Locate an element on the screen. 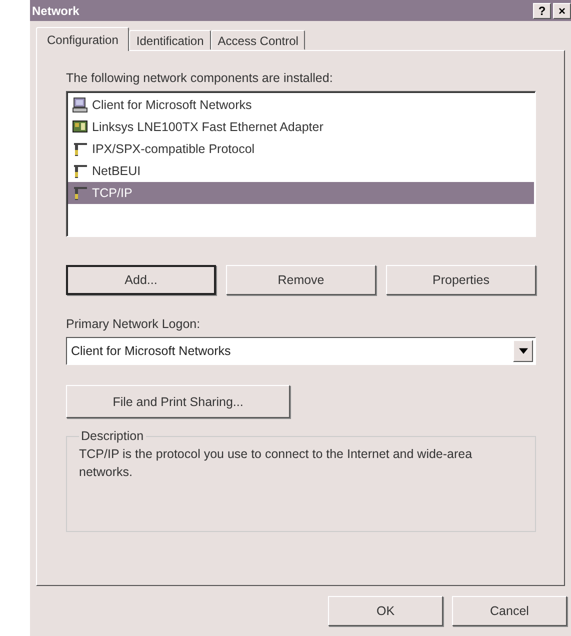 The width and height of the screenshot is (571, 636). dialog-button: Cancel is located at coordinates (509, 611).